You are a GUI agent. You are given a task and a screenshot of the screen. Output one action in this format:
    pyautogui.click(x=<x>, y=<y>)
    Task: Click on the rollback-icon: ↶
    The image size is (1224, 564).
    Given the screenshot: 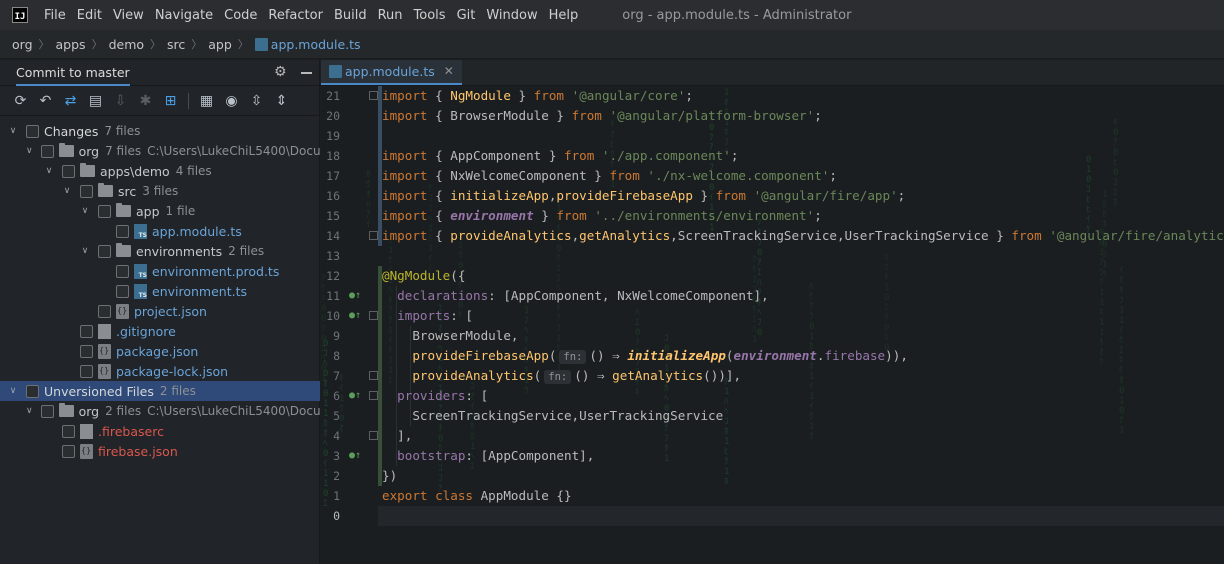 What is the action you would take?
    pyautogui.click(x=46, y=101)
    